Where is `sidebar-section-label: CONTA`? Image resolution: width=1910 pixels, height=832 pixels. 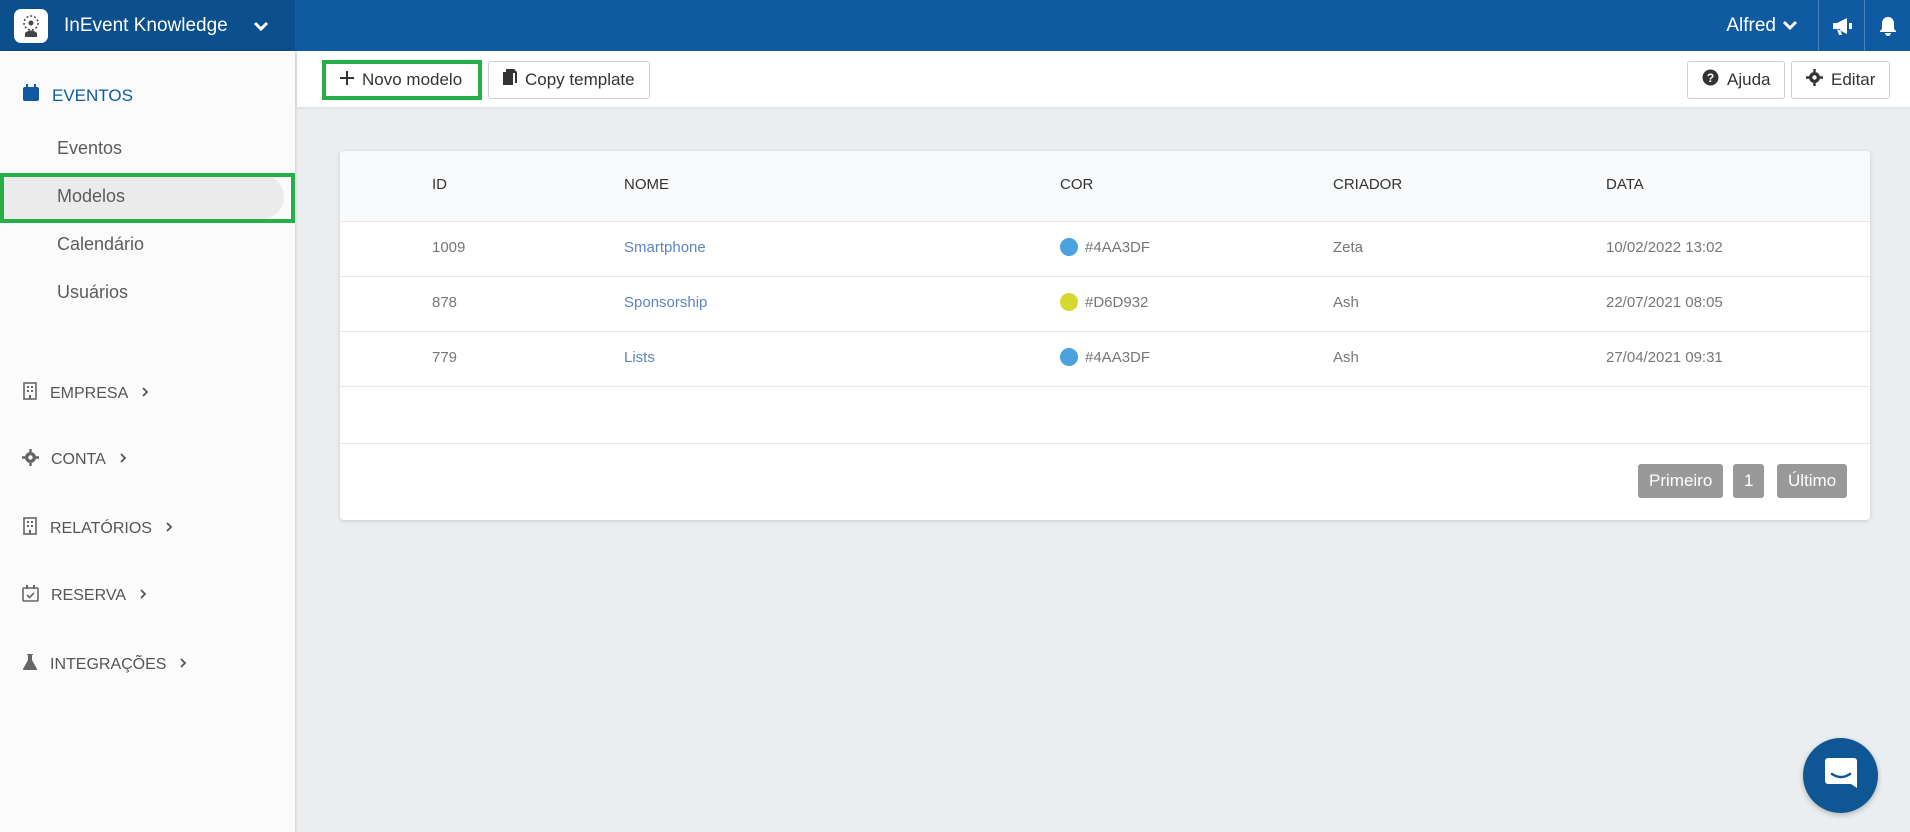 sidebar-section-label: CONTA is located at coordinates (78, 459).